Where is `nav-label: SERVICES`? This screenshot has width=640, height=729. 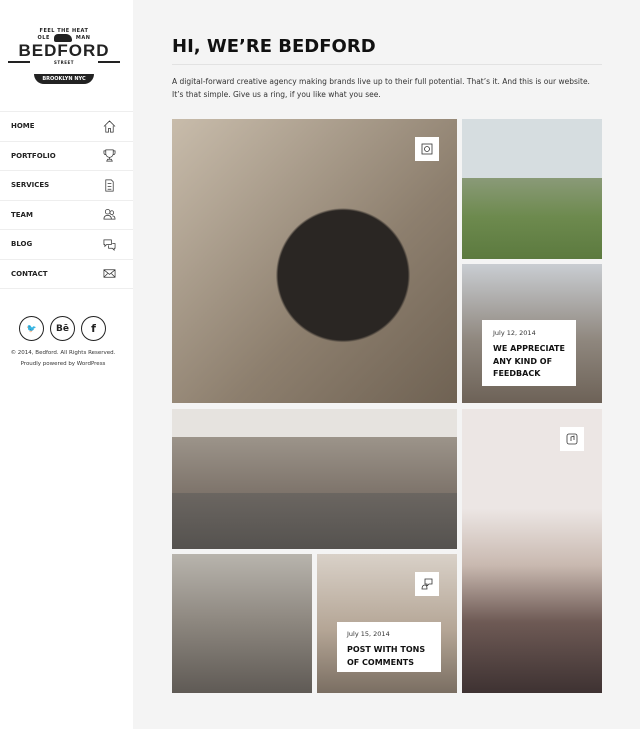
nav-label: SERVICES is located at coordinates (30, 185).